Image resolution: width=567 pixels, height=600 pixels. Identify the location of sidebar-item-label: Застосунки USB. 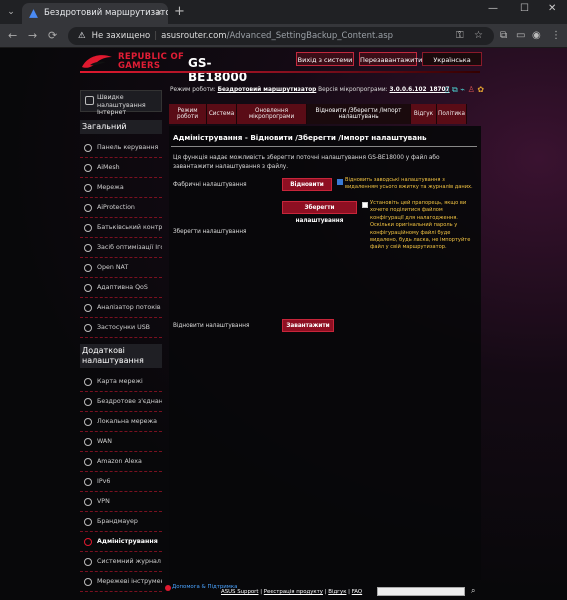
(124, 327).